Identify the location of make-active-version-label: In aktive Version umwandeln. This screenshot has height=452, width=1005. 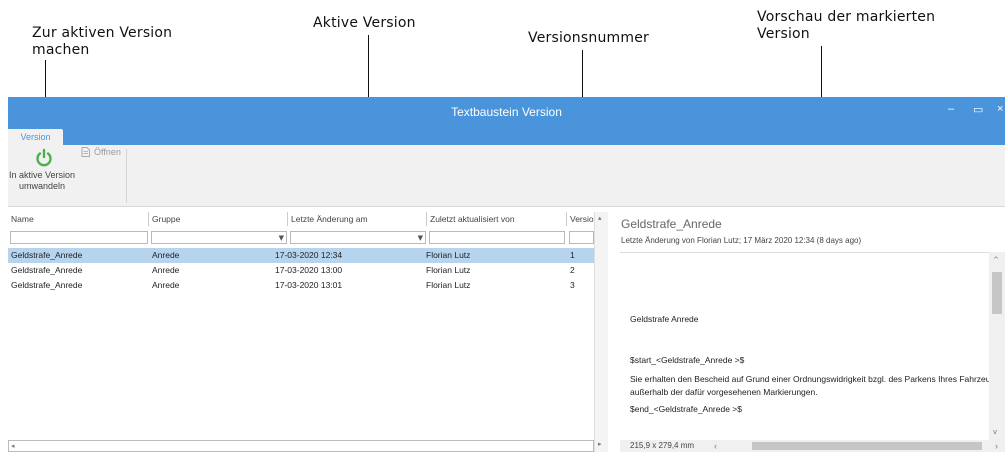
(42, 180).